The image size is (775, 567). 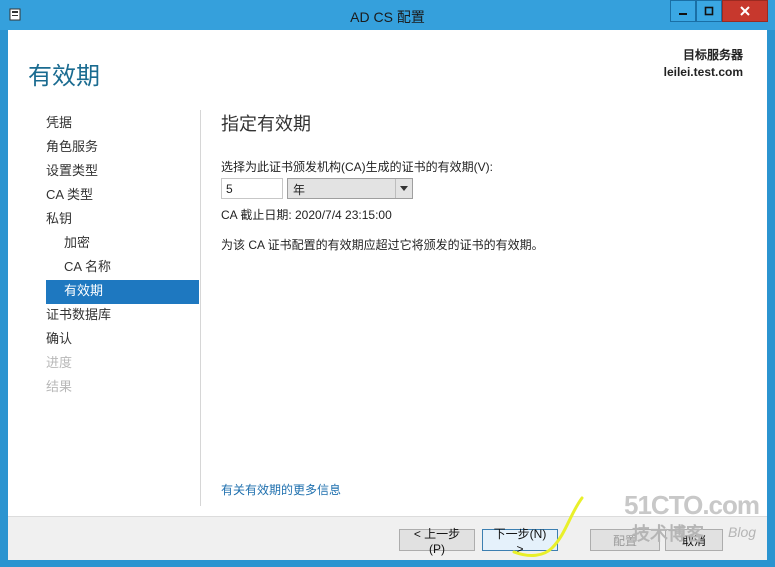 What do you see at coordinates (703, 72) in the screenshot?
I see `target-server-name: leilei.test.com` at bounding box center [703, 72].